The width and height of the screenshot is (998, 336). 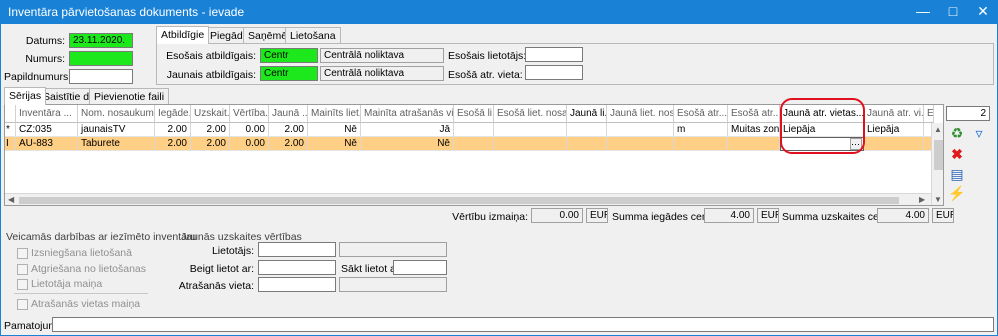 I want to click on grid-cell: Liepāja, so click(x=894, y=130).